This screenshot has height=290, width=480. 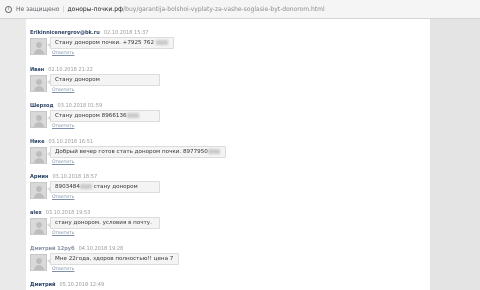 I want to click on comment-text: Стану донором почки. +7925 762, so click(x=110, y=43).